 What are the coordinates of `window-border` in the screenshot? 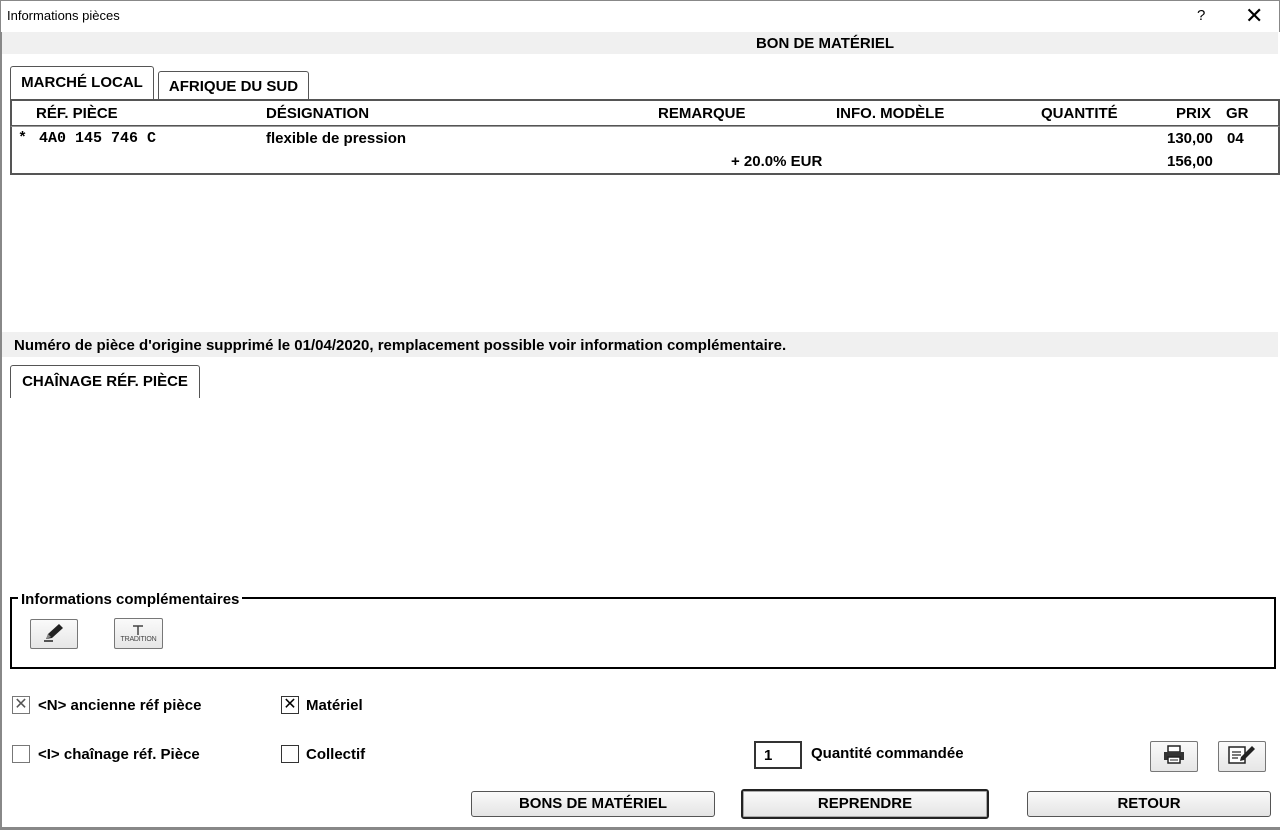 It's located at (1, 431).